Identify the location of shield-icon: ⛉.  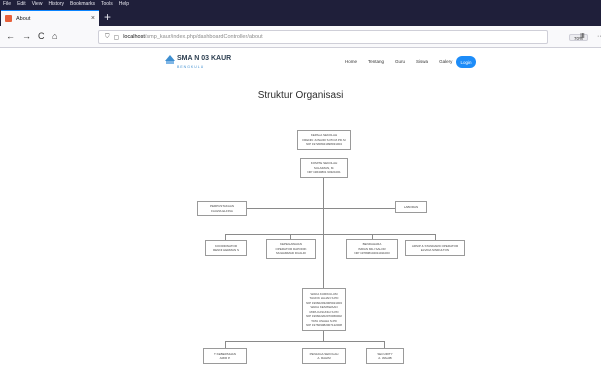
(107, 37).